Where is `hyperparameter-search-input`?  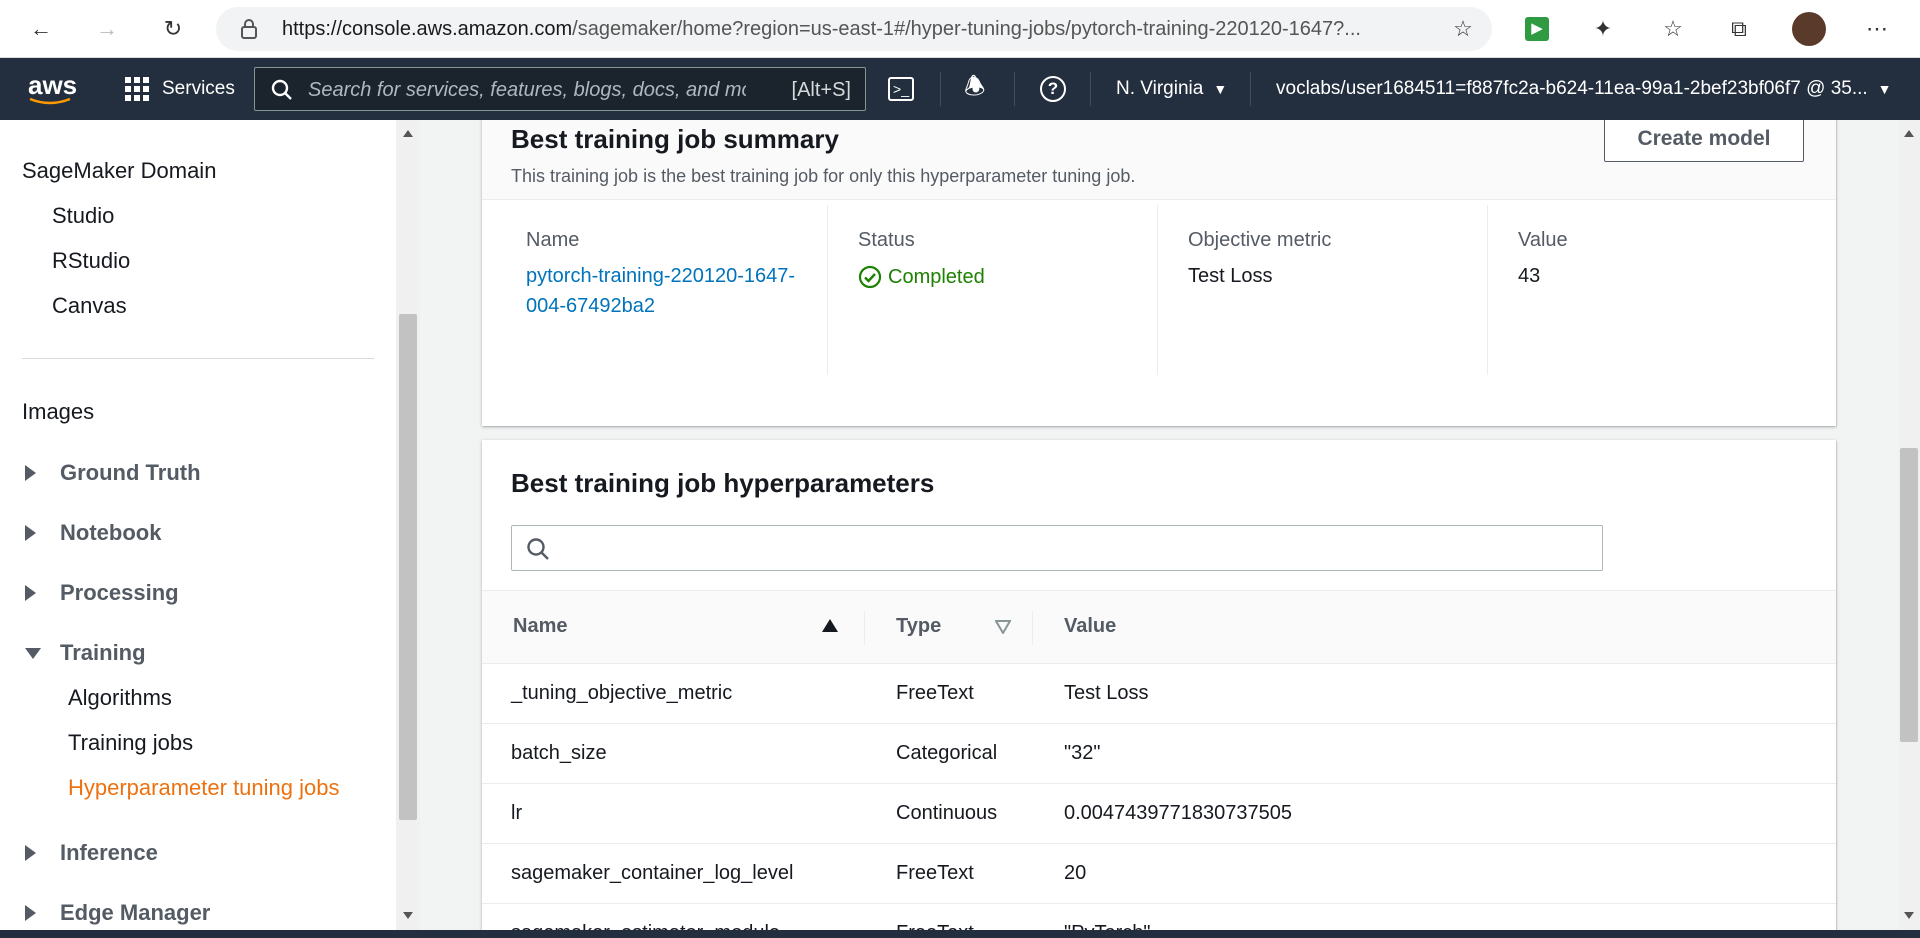 hyperparameter-search-input is located at coordinates (1057, 548).